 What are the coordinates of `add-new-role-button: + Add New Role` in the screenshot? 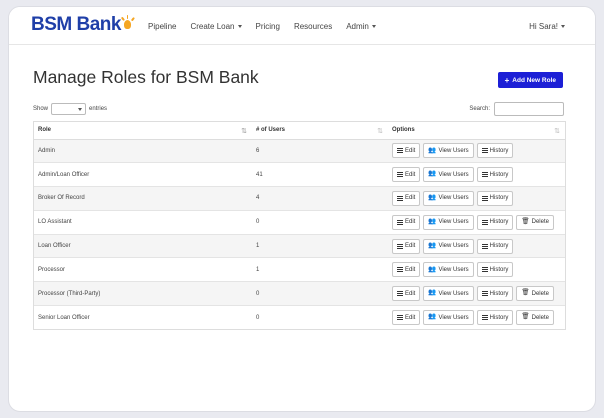 It's located at (530, 80).